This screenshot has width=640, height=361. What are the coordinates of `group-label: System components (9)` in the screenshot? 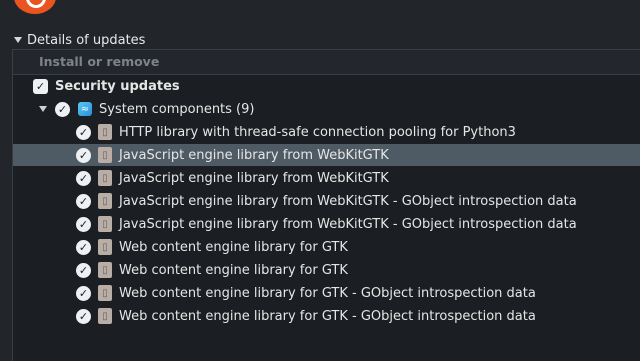 It's located at (177, 109).